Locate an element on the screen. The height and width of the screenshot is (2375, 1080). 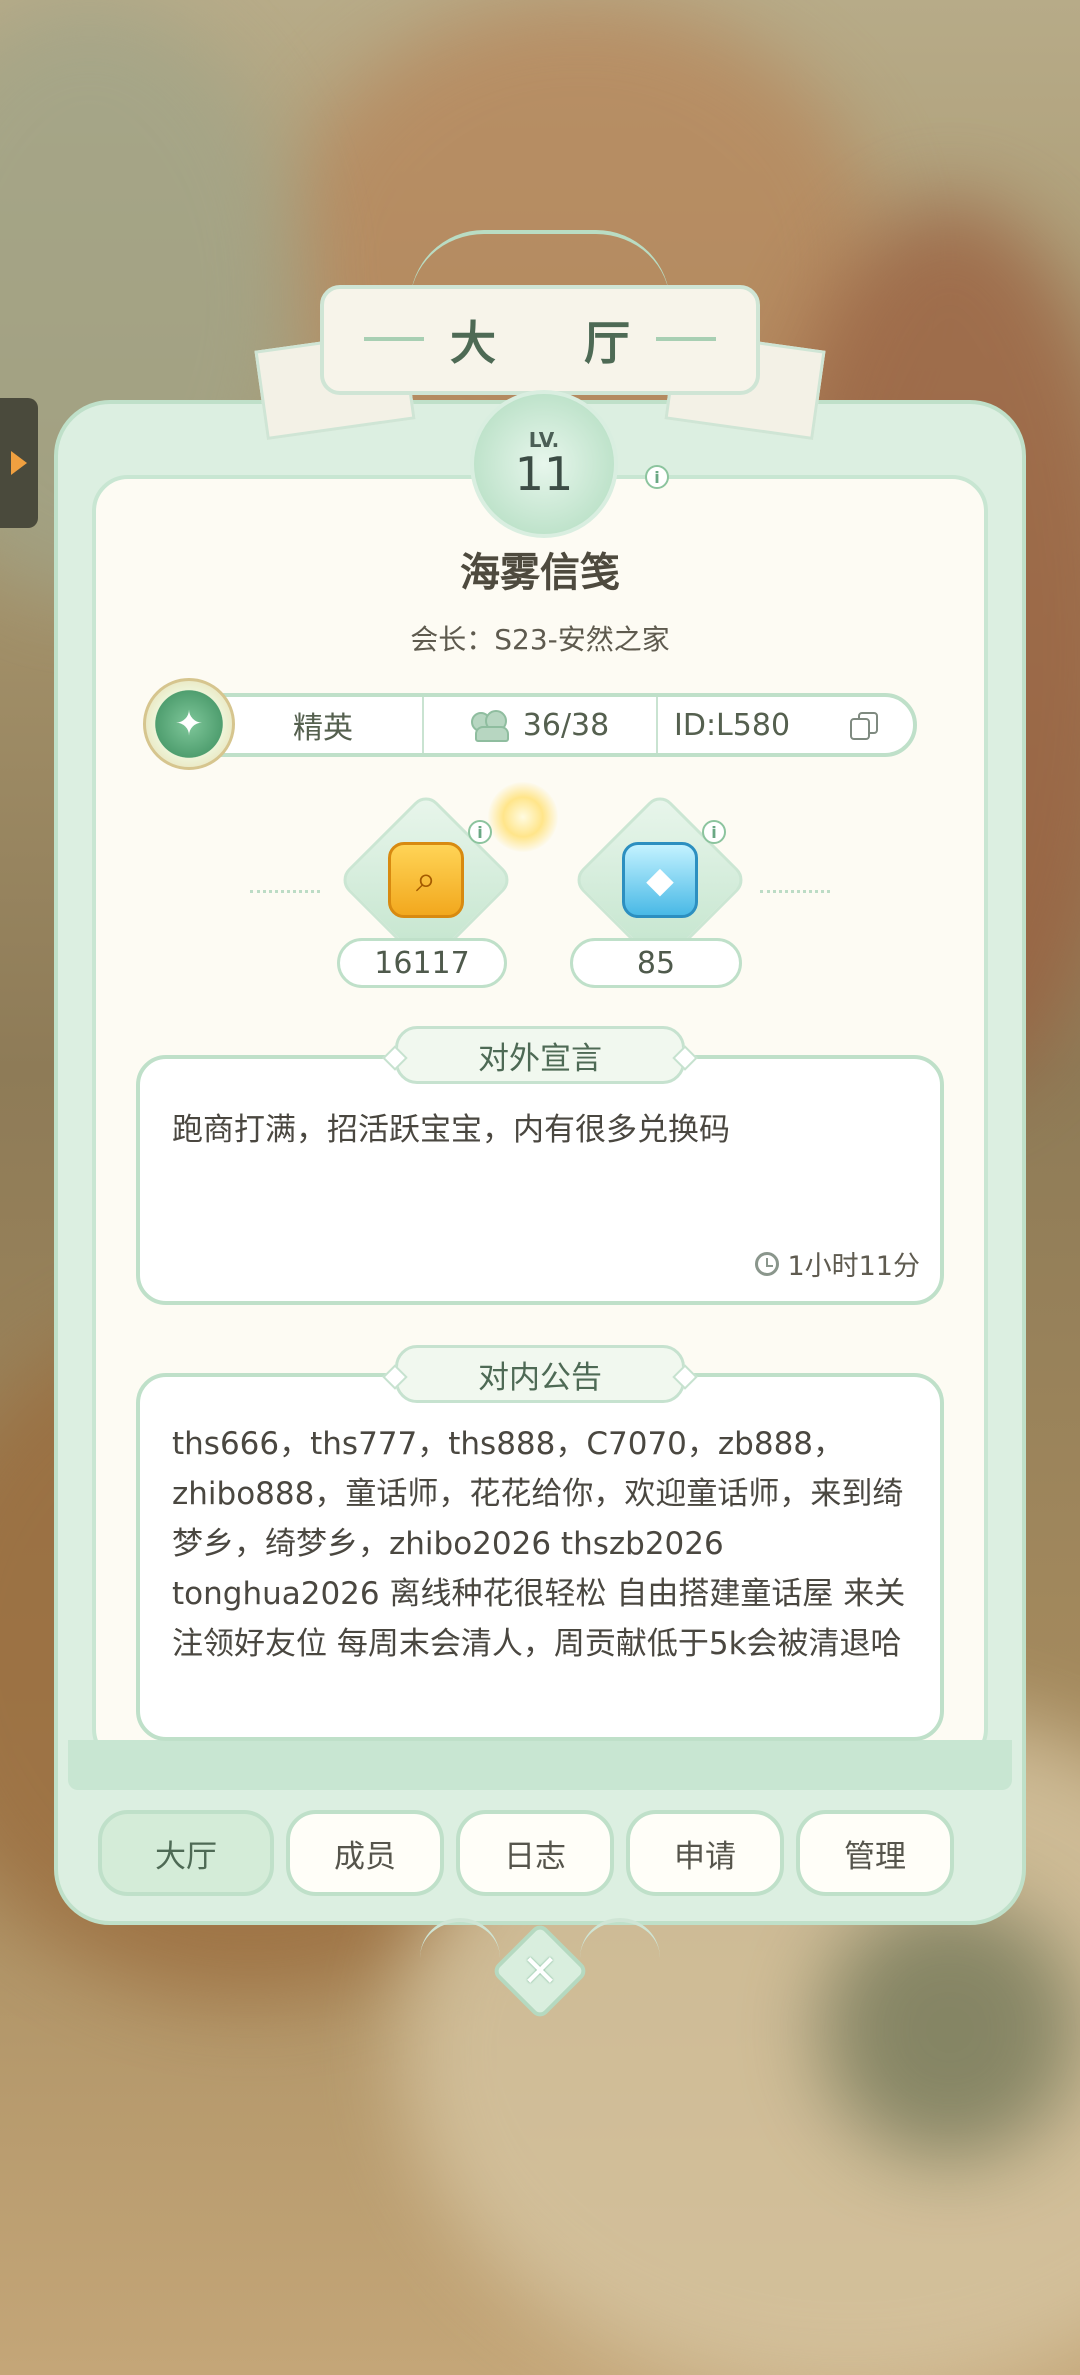
member-count-value: 36/38 is located at coordinates (566, 725).